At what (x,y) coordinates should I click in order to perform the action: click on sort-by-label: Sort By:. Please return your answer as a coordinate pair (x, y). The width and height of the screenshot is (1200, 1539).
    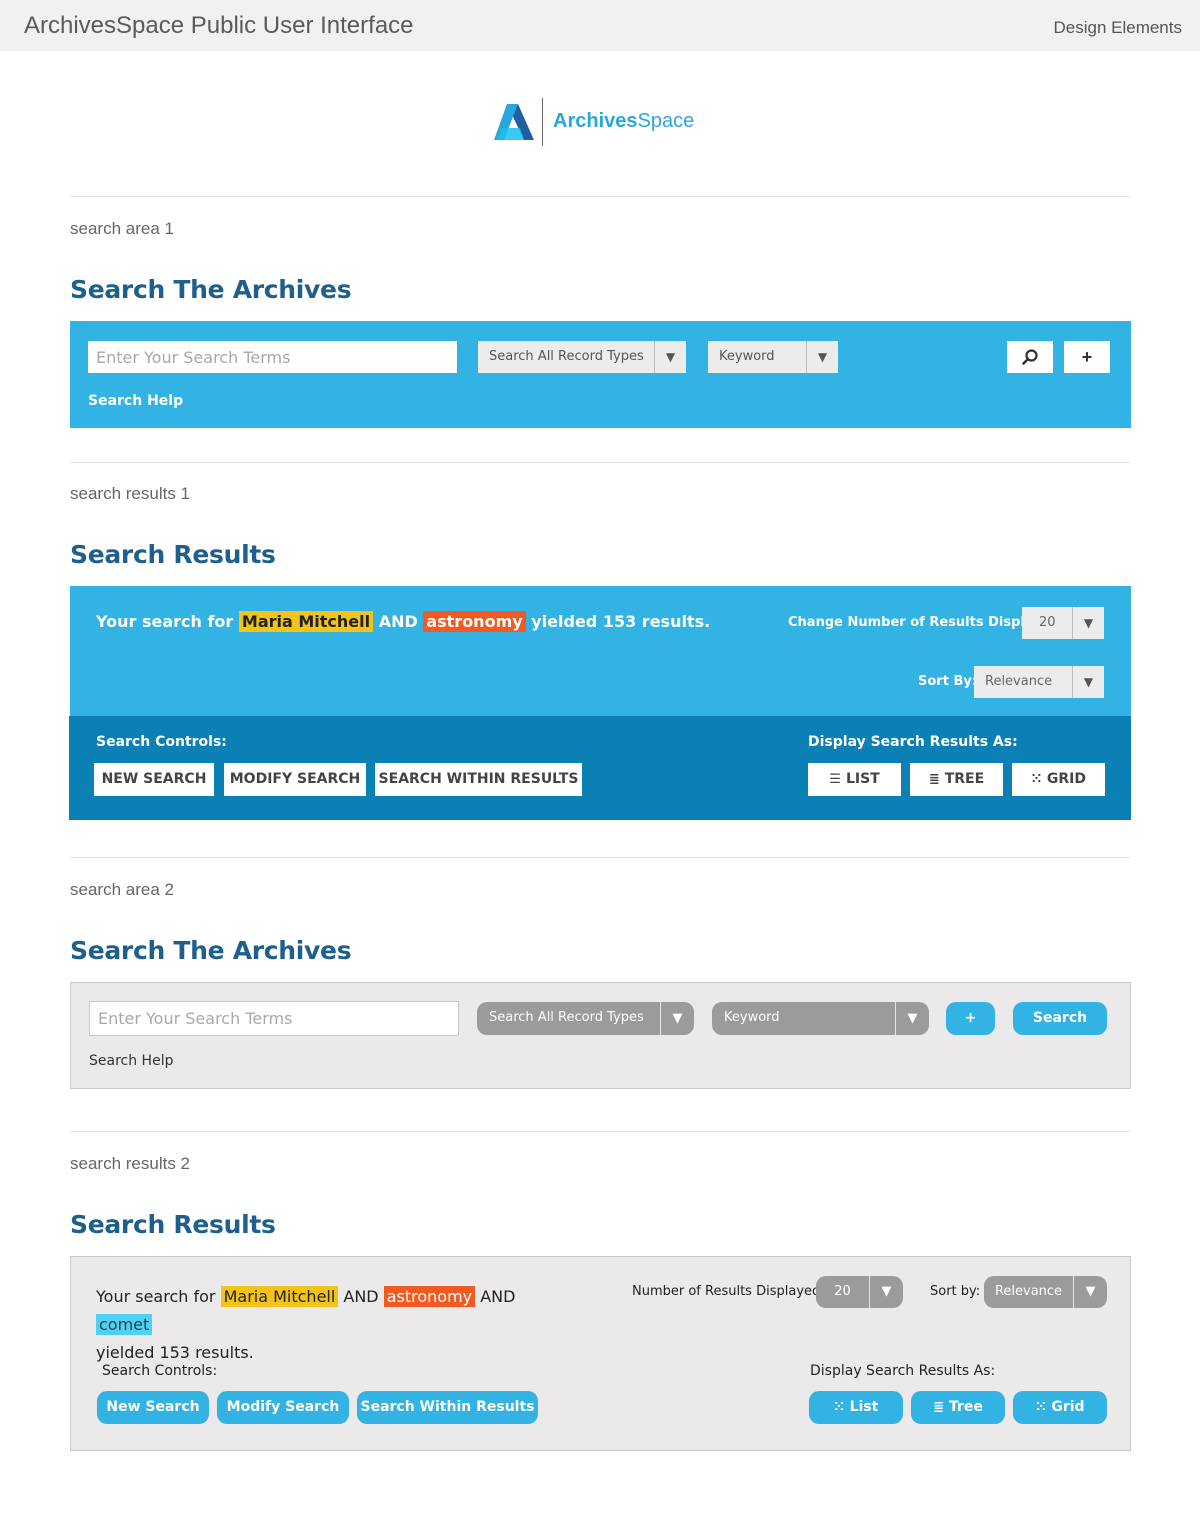
    Looking at the image, I should click on (948, 681).